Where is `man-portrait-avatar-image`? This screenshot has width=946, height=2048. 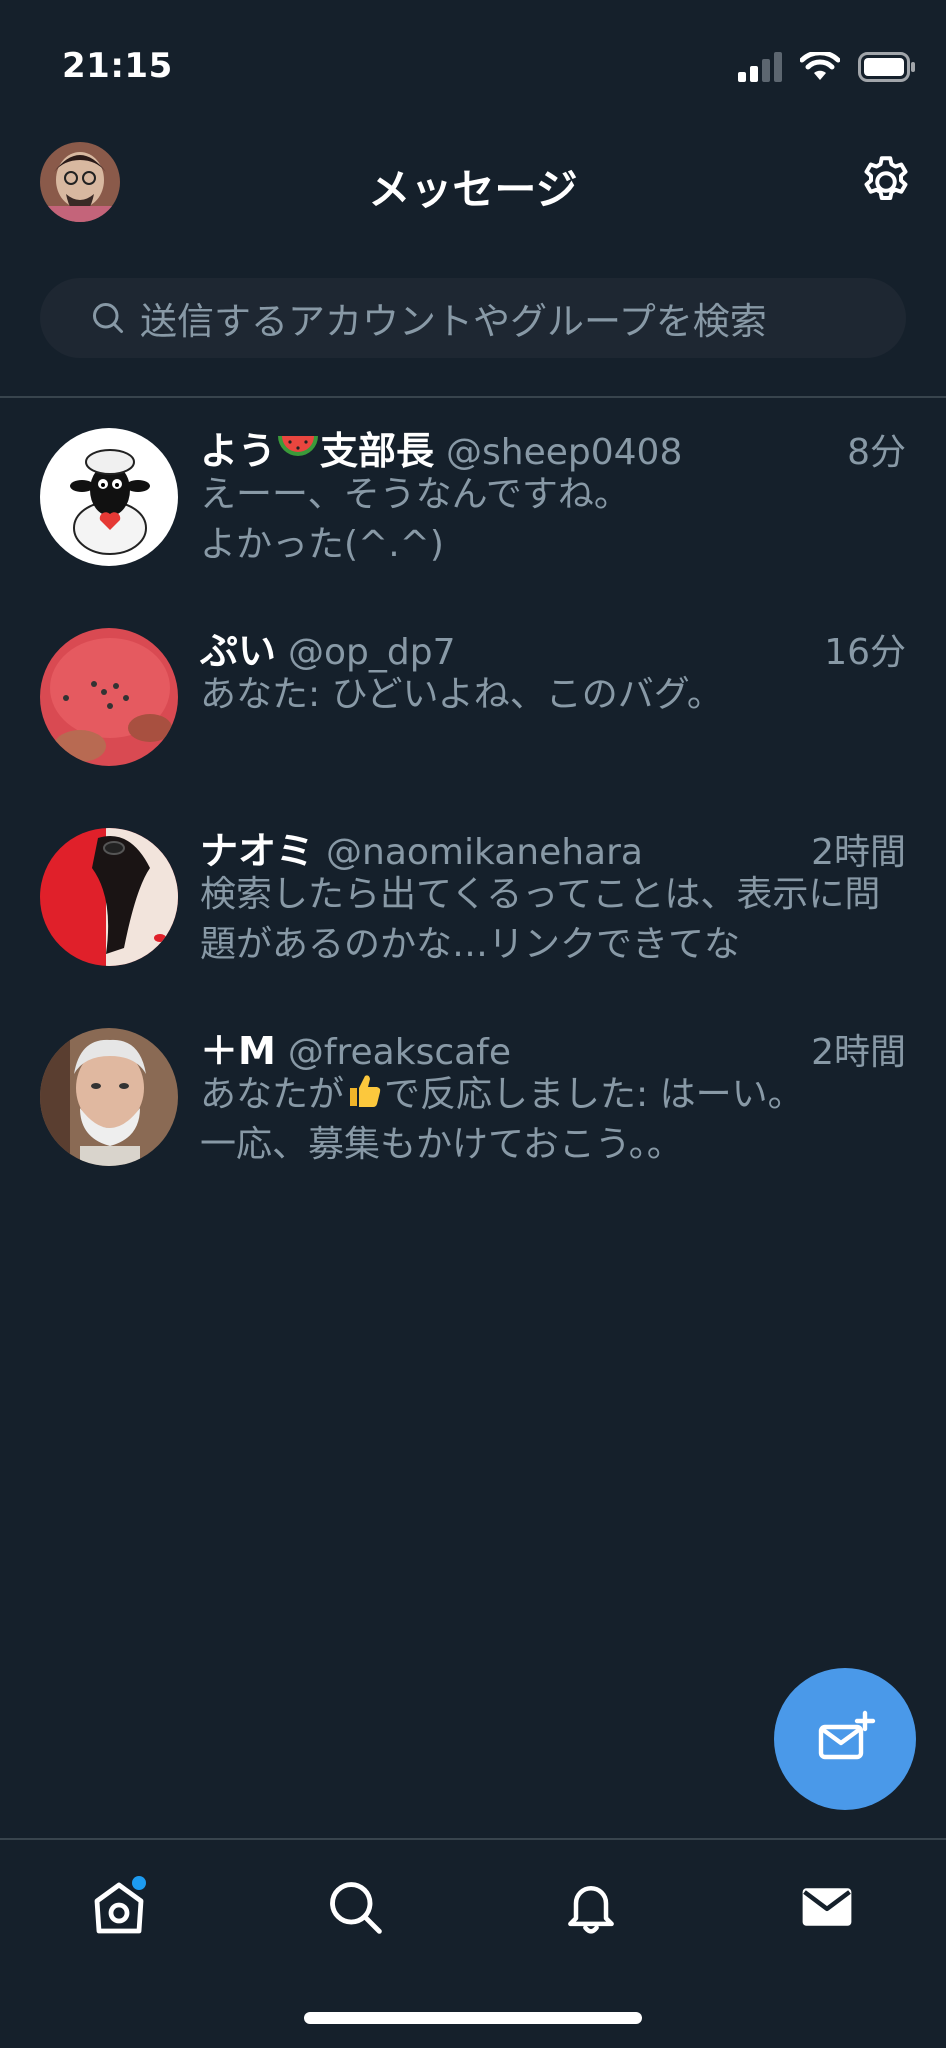 man-portrait-avatar-image is located at coordinates (109, 1097).